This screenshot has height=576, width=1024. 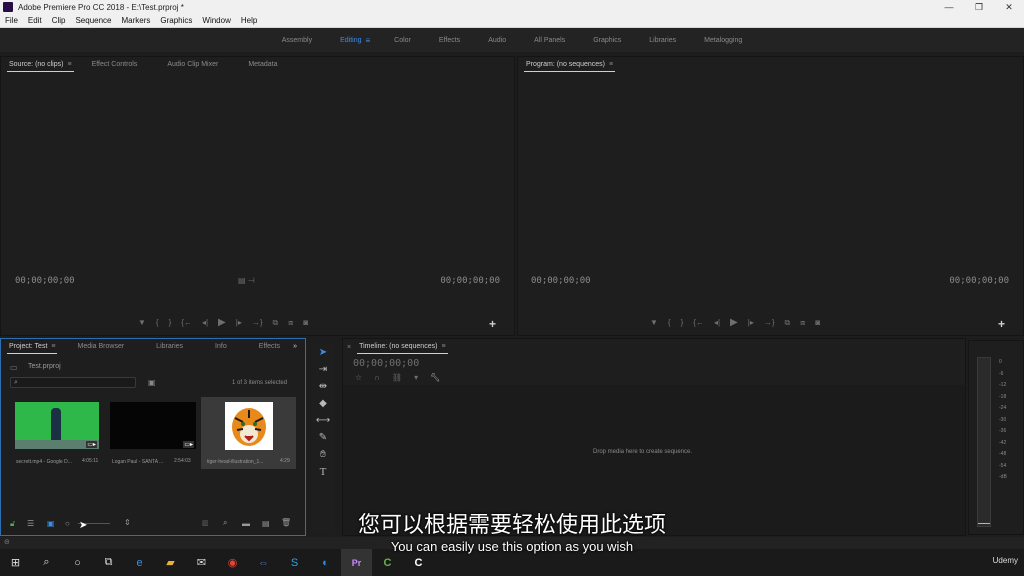 What do you see at coordinates (192, 65) in the screenshot?
I see `tab-audio-clip-mixer: Audio Clip Mixer` at bounding box center [192, 65].